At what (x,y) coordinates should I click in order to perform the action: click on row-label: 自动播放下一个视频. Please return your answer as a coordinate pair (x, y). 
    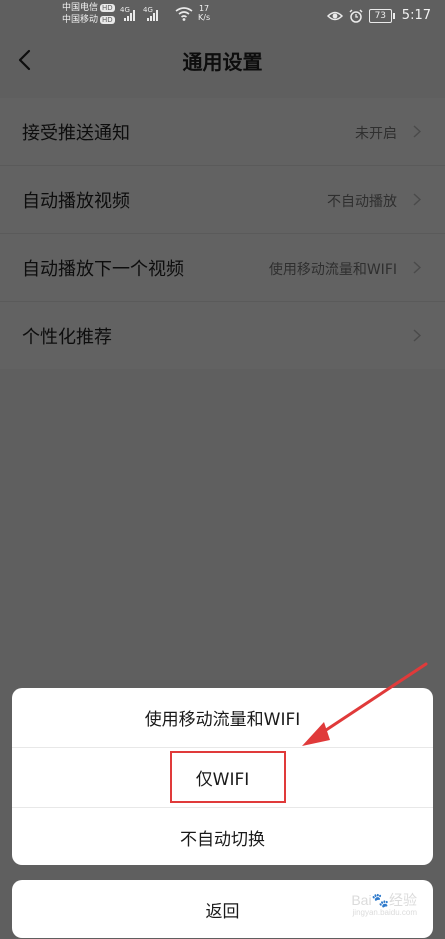
    Looking at the image, I should click on (103, 269).